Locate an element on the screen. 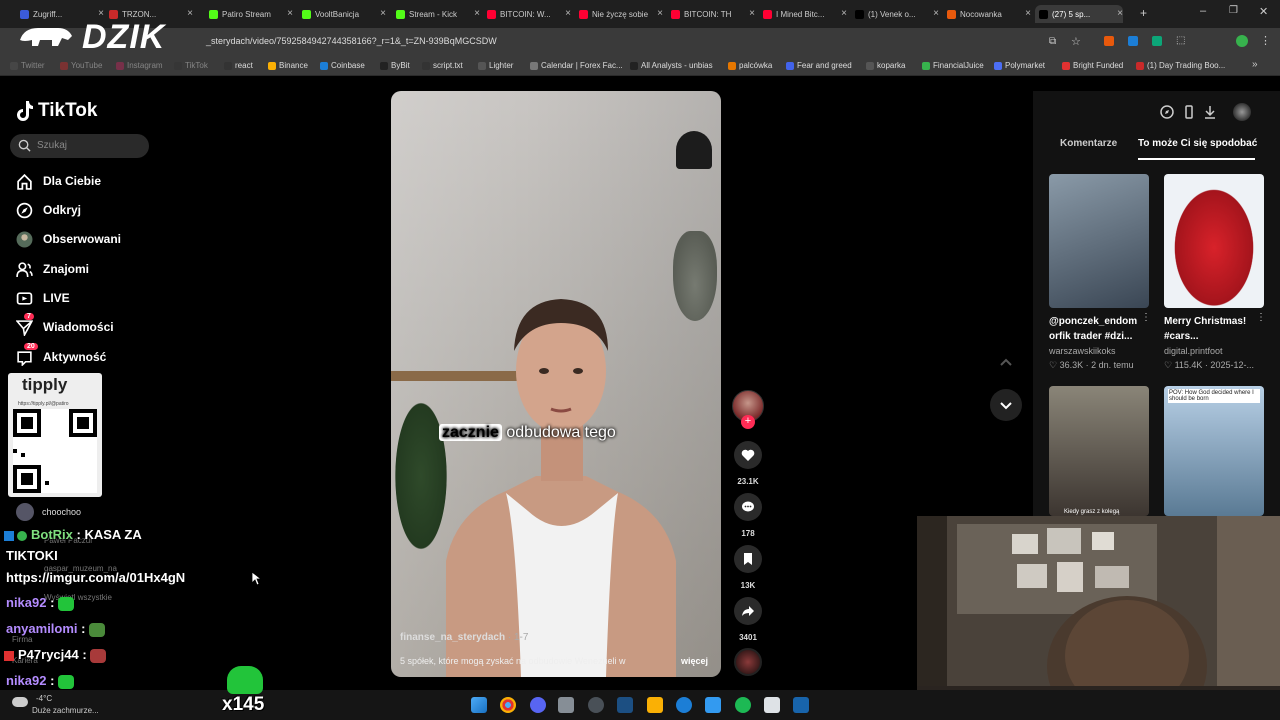 The width and height of the screenshot is (1280, 720). folder-icon is located at coordinates (655, 705).